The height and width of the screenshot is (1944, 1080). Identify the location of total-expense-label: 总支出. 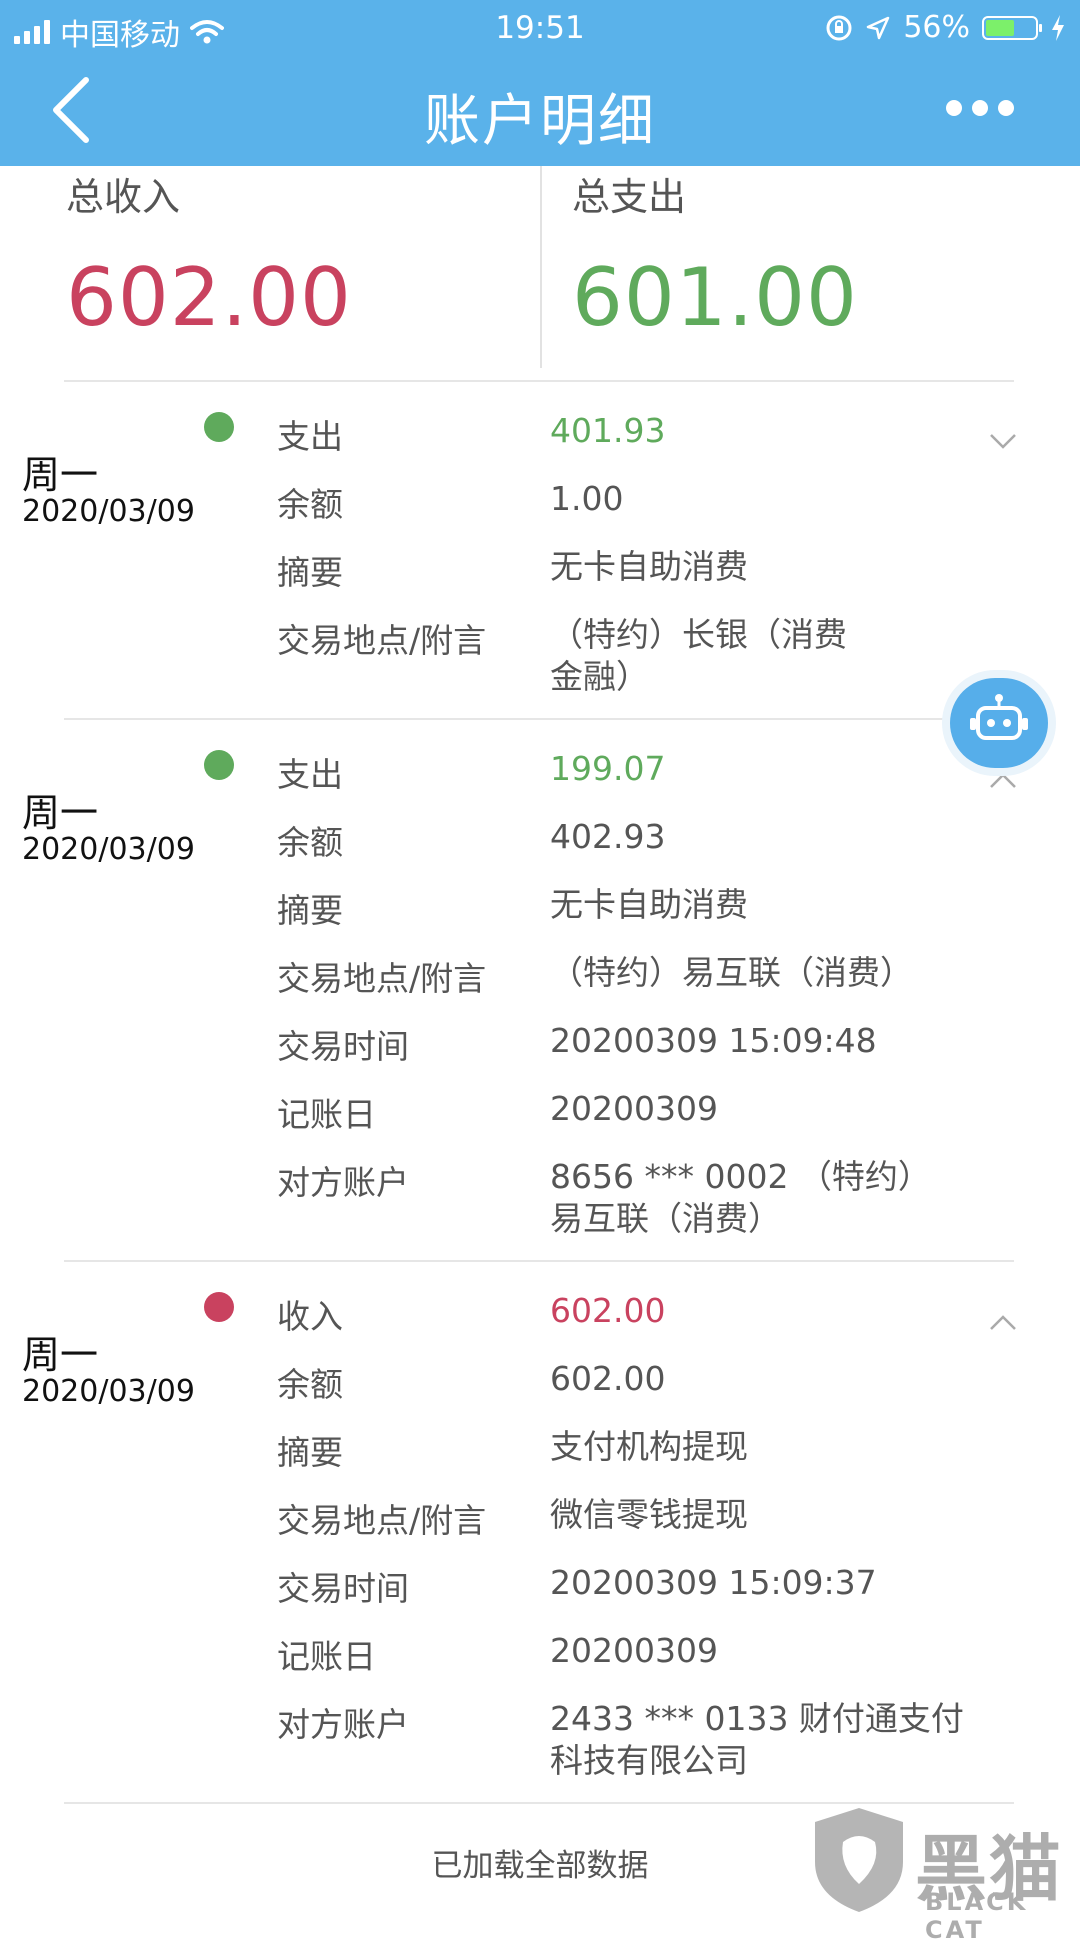
(629, 197).